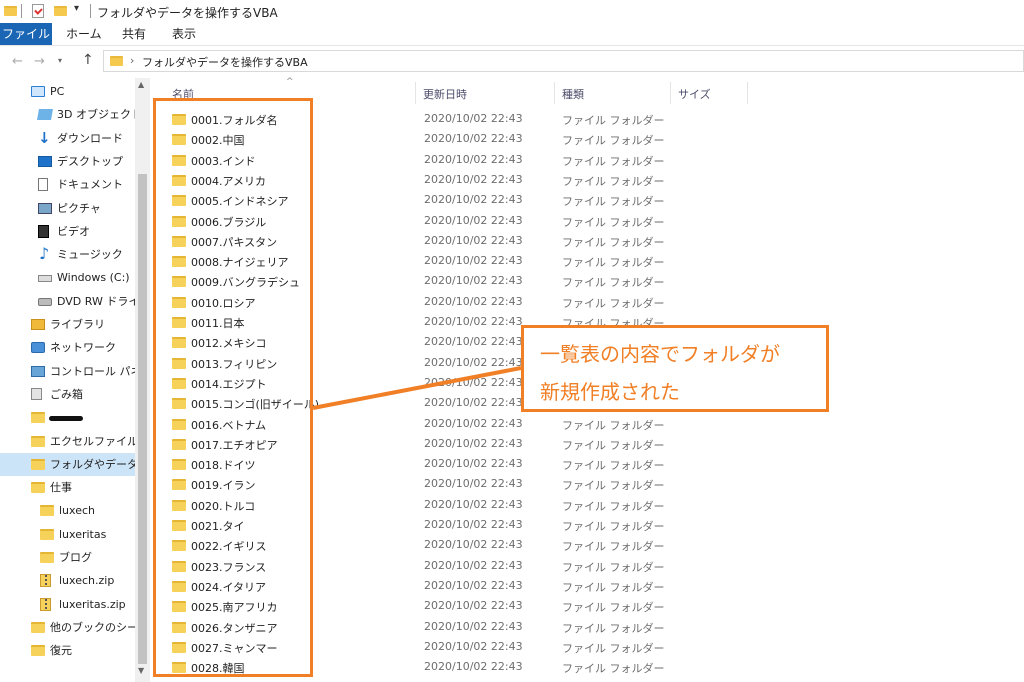 The height and width of the screenshot is (682, 1024). What do you see at coordinates (67, 161) in the screenshot?
I see `nav-item: デスクトップ` at bounding box center [67, 161].